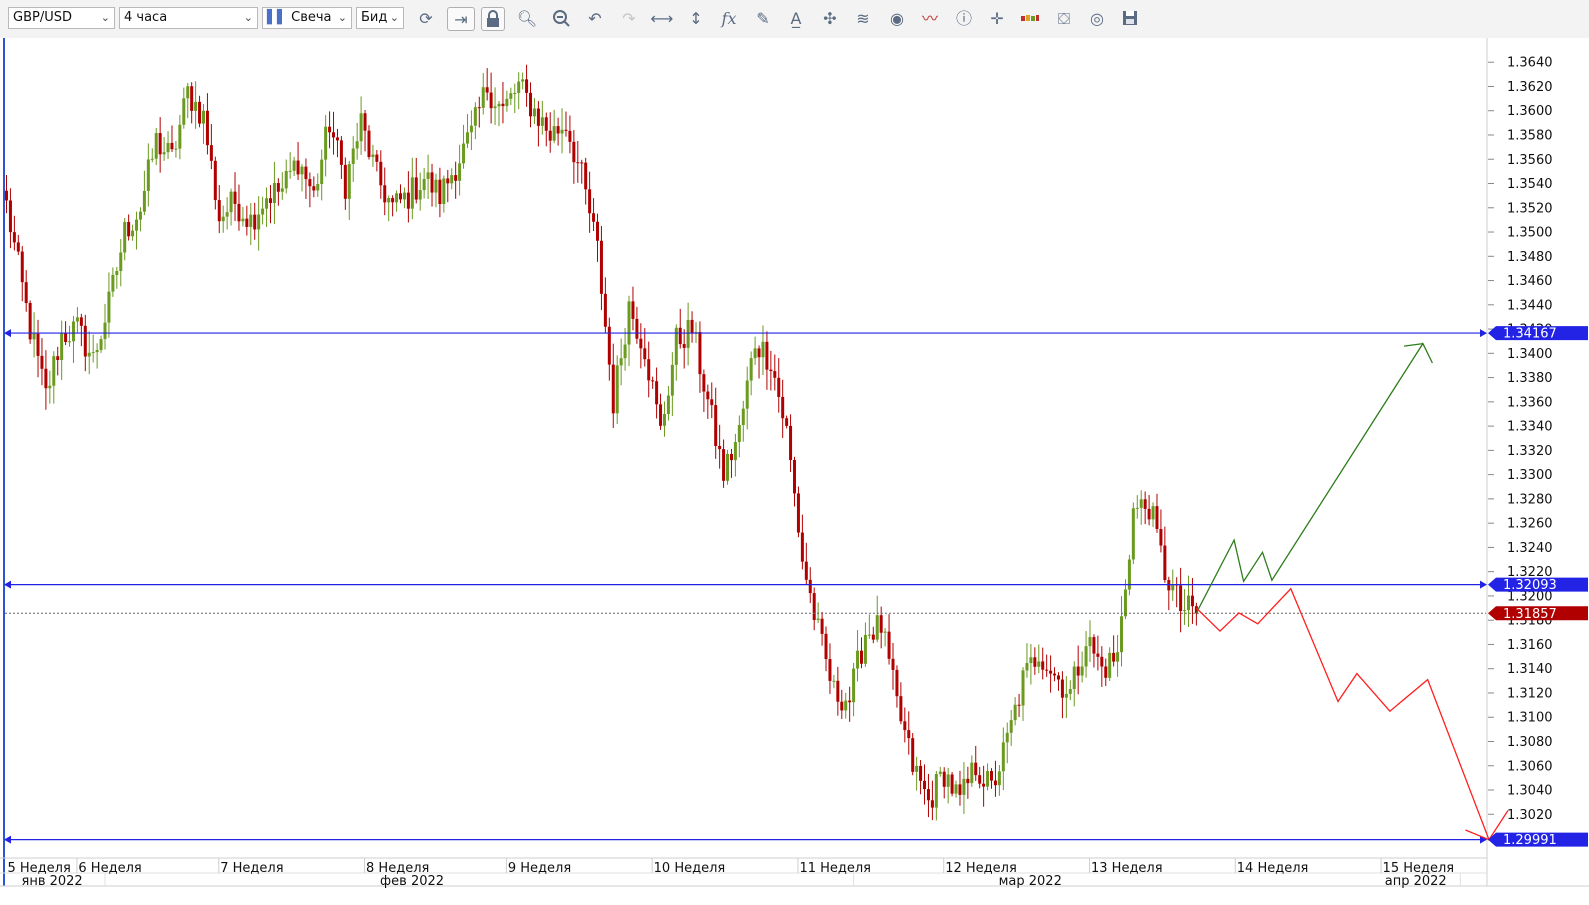 This screenshot has width=1589, height=905. I want to click on chart-type-select: ▌▌ Свеча ⌄, so click(307, 18).